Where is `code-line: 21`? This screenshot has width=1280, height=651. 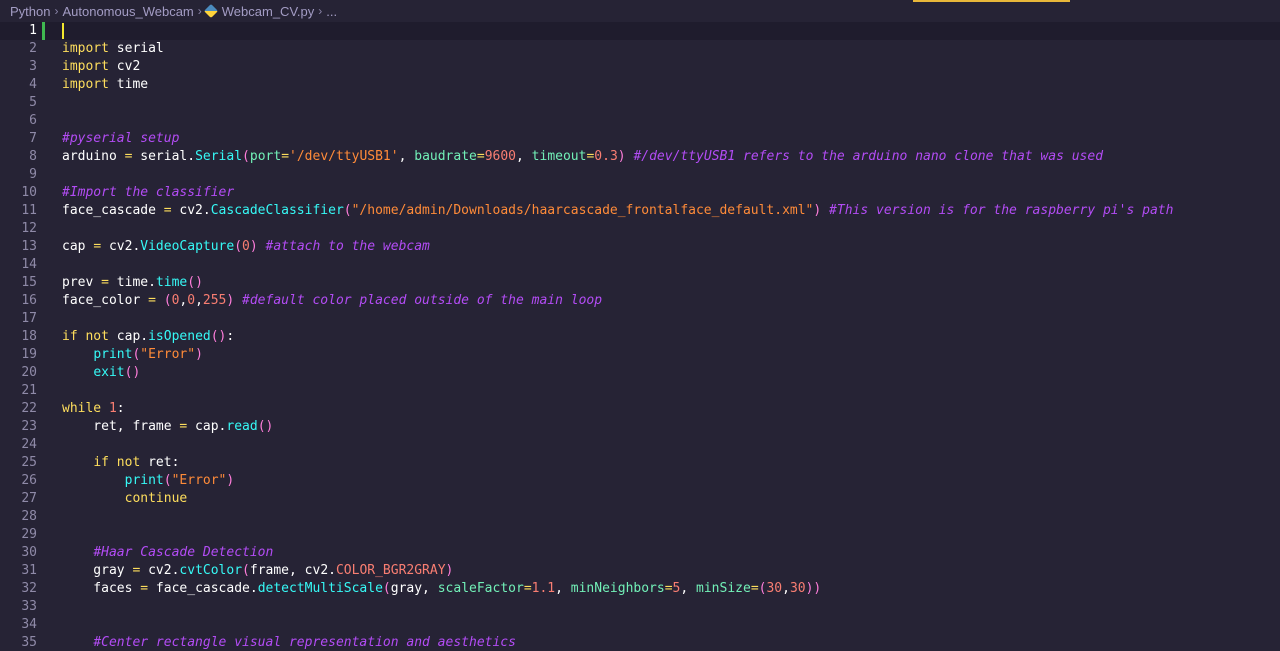
code-line: 21 is located at coordinates (640, 391).